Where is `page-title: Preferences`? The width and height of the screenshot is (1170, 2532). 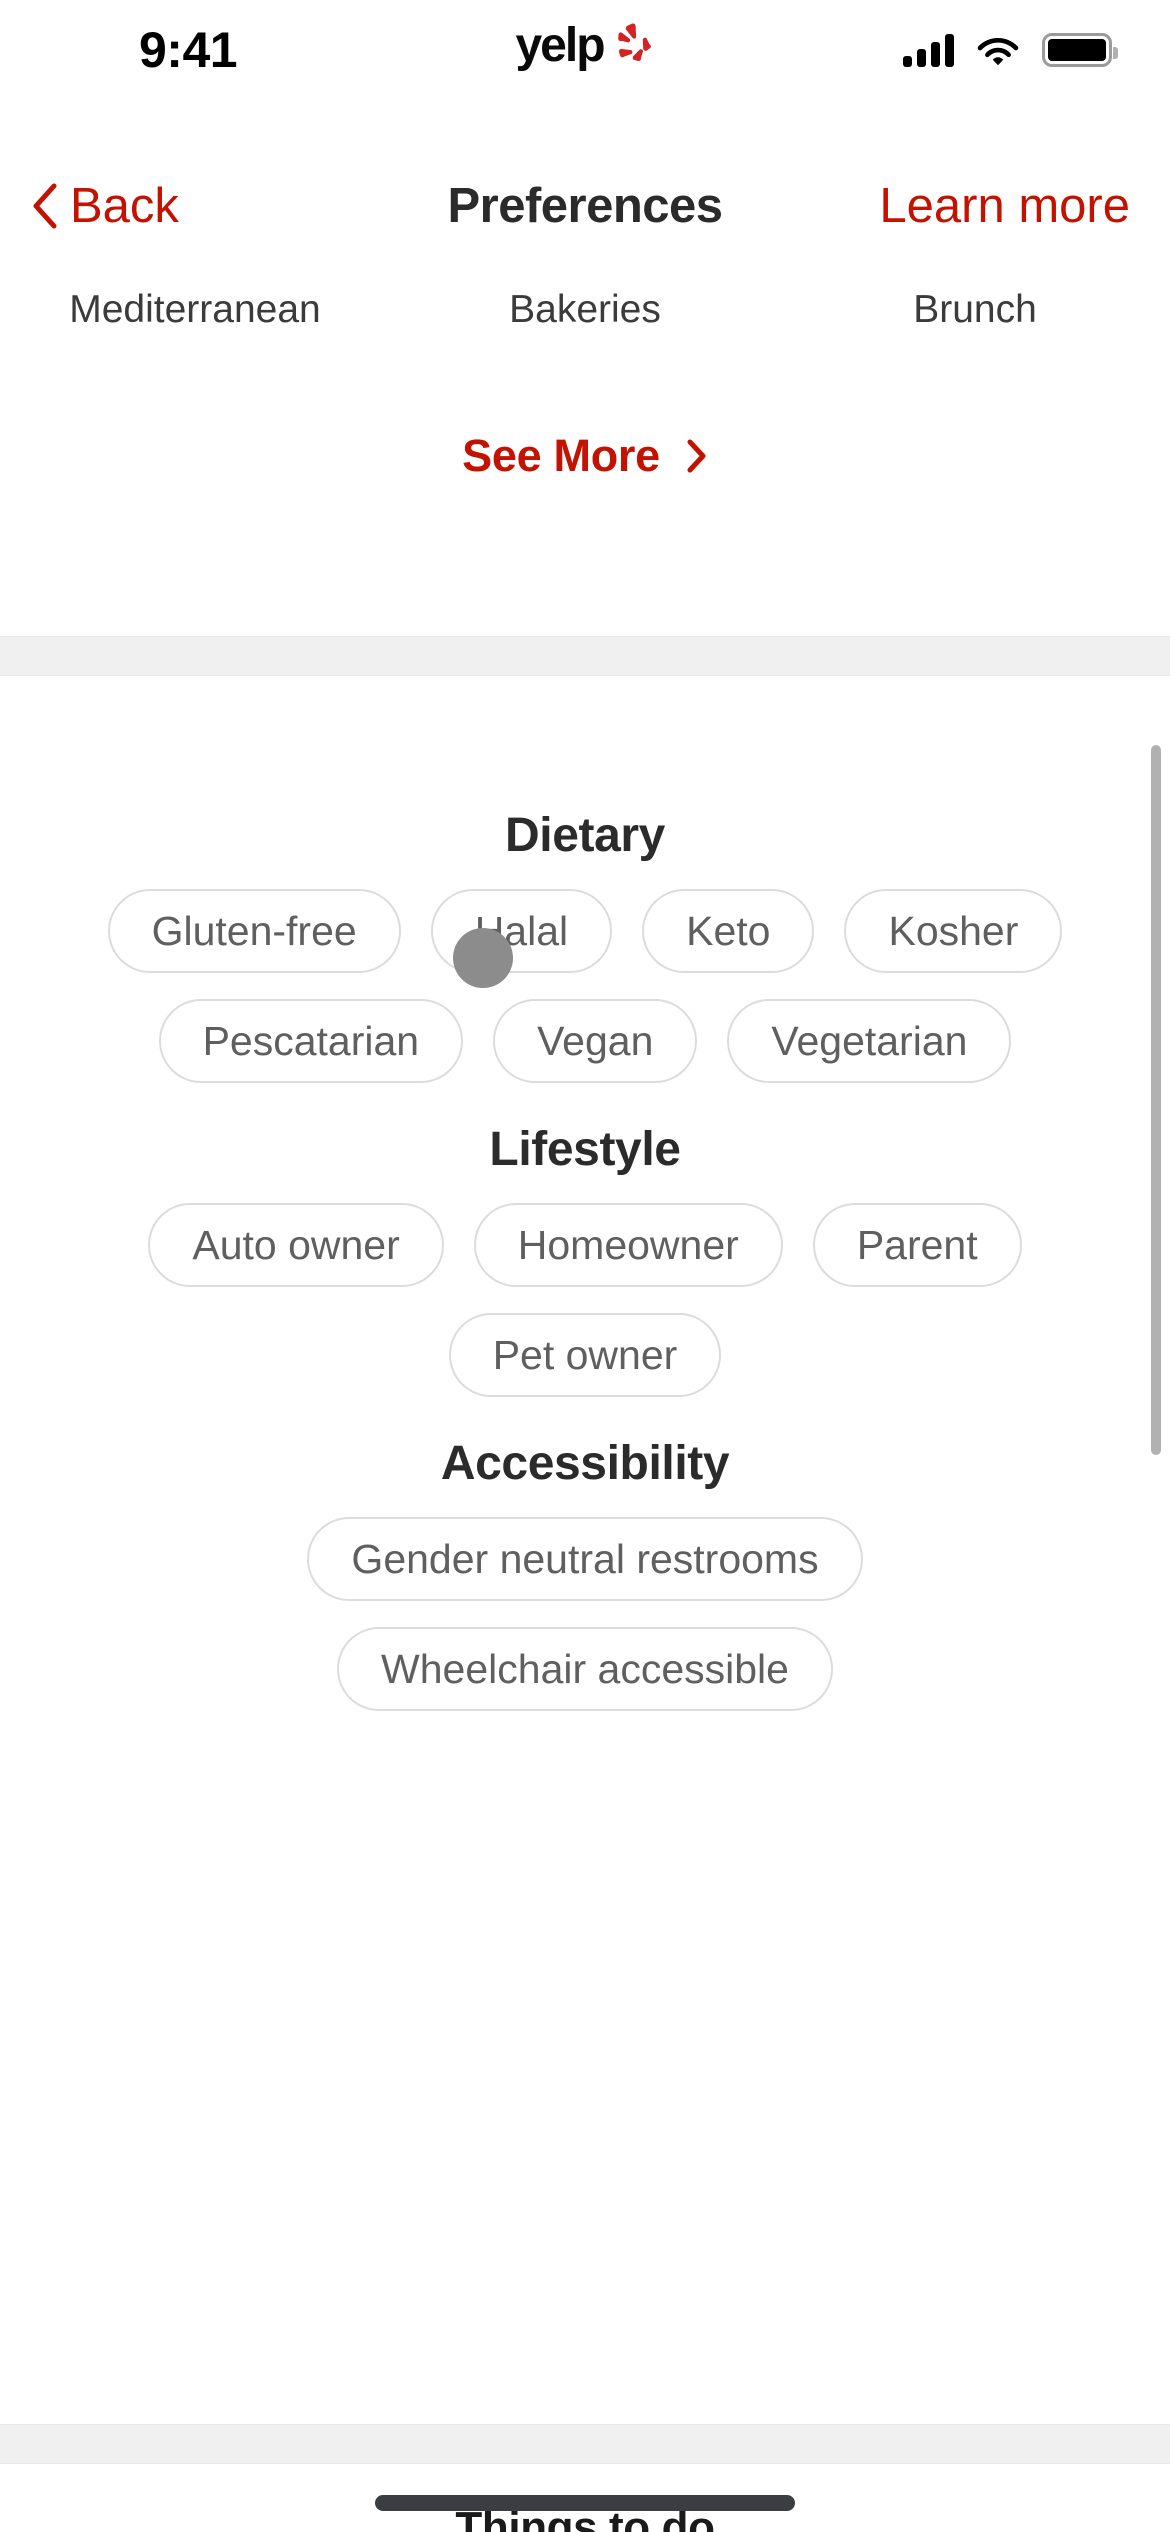
page-title: Preferences is located at coordinates (585, 206).